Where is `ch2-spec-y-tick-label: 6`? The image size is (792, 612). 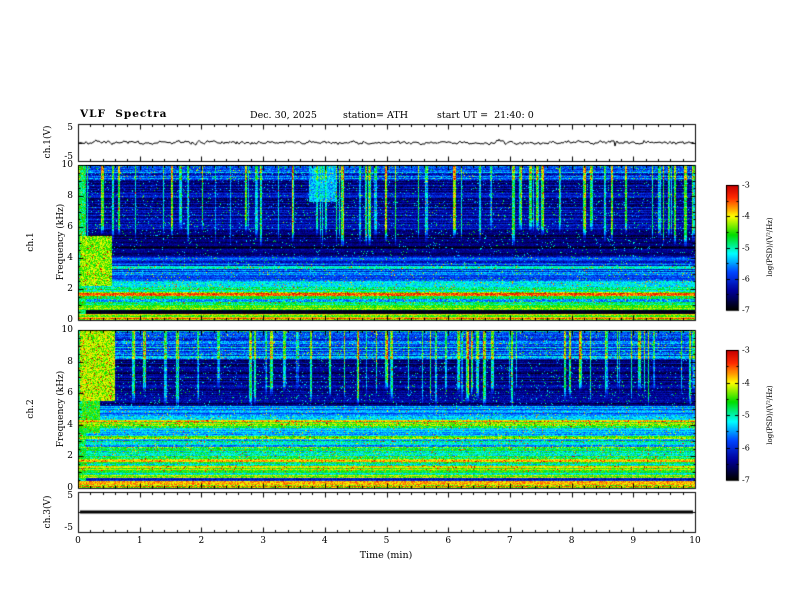 ch2-spec-y-tick-label: 6 is located at coordinates (70, 393).